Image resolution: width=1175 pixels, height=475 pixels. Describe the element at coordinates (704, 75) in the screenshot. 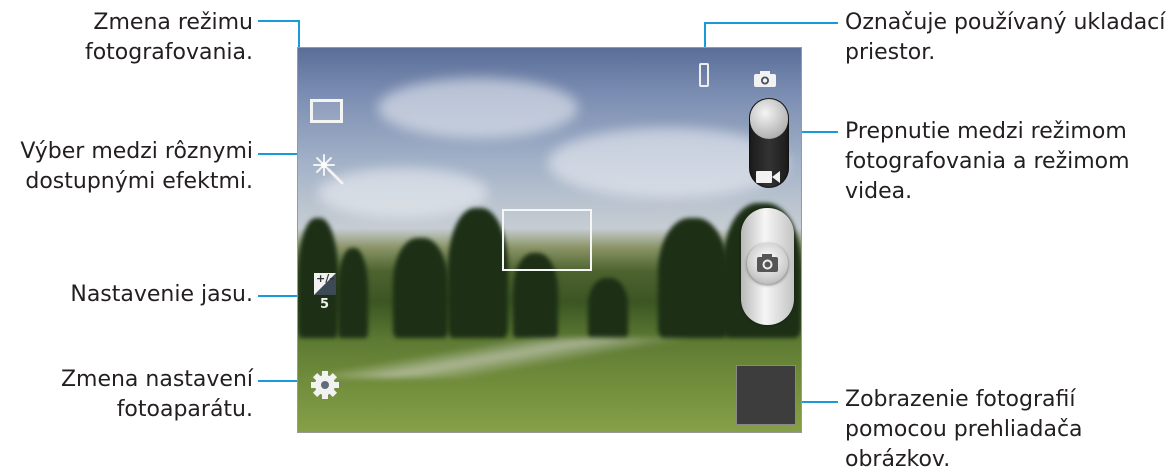

I see `phone-storage-icon` at that location.